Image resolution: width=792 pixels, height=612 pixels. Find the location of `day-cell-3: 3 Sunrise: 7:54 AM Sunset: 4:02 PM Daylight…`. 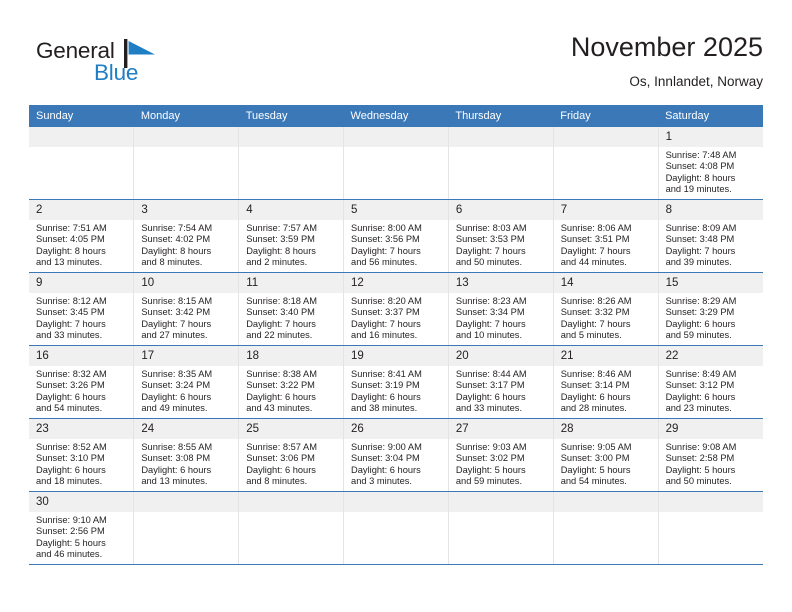

day-cell-3: 3 Sunrise: 7:54 AM Sunset: 4:02 PM Daylight… is located at coordinates (186, 236).